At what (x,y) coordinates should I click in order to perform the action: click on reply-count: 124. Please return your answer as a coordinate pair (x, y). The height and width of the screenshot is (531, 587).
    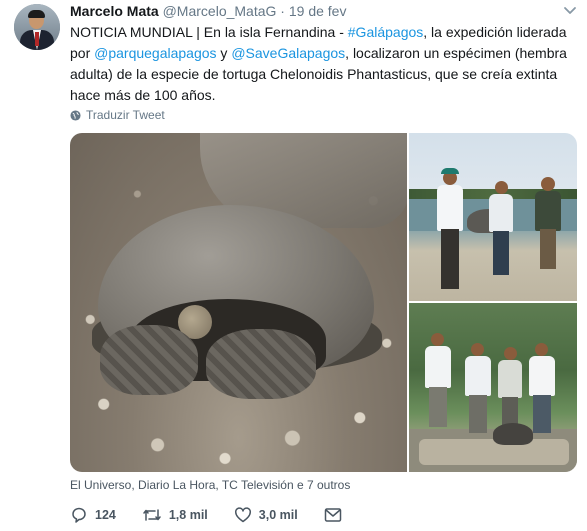
    Looking at the image, I should click on (105, 515).